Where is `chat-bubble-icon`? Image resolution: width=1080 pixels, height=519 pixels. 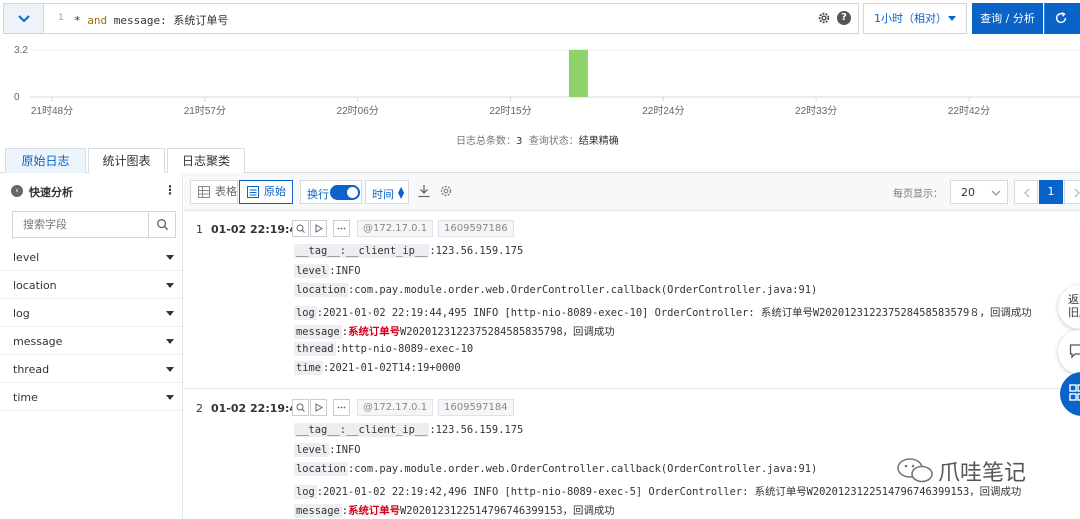
chat-bubble-icon is located at coordinates (1074, 351).